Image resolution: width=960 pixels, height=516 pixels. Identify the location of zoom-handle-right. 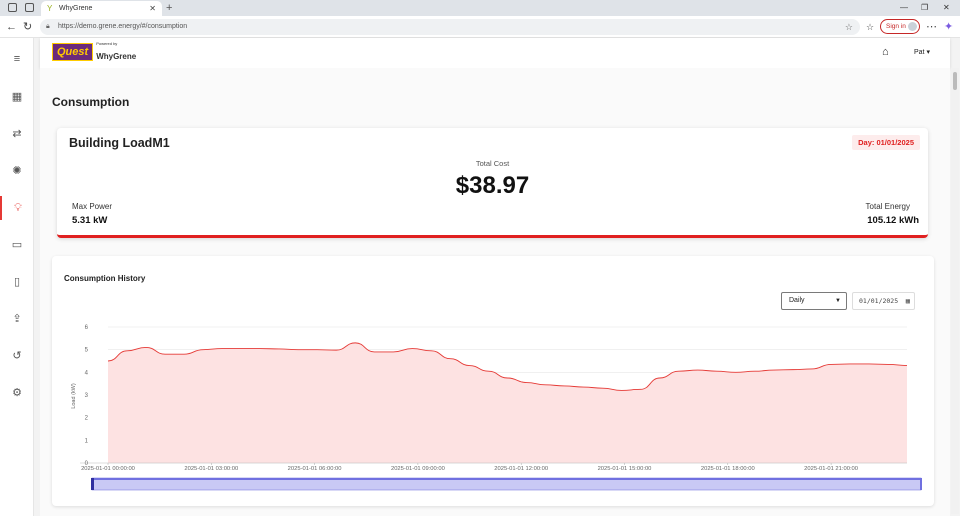
(921, 484).